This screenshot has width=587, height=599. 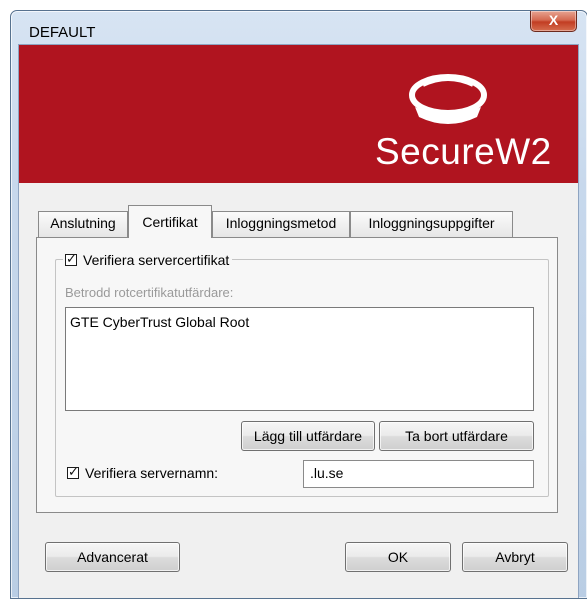 I want to click on securew2-logo-icon, so click(x=448, y=99).